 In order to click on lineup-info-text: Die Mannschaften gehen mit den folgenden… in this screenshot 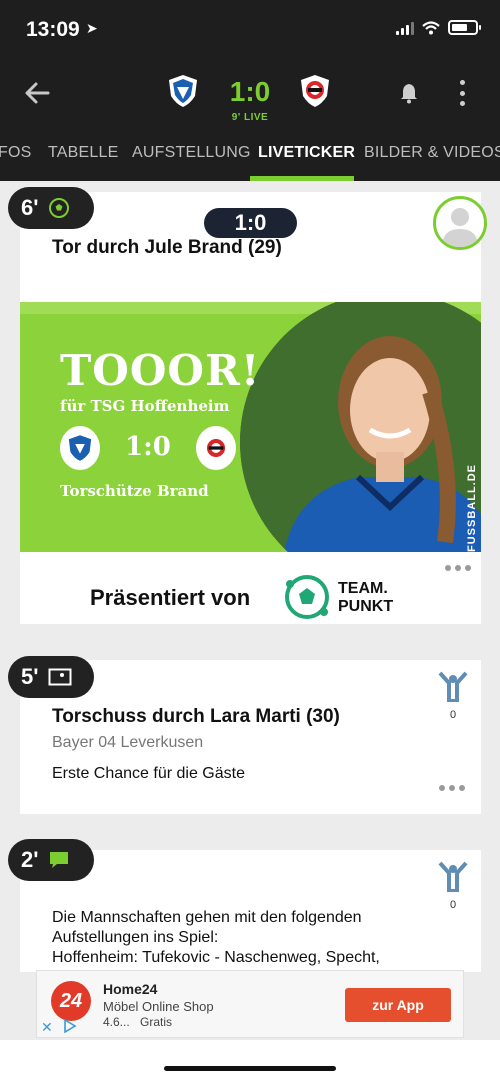, I will do `click(247, 938)`.